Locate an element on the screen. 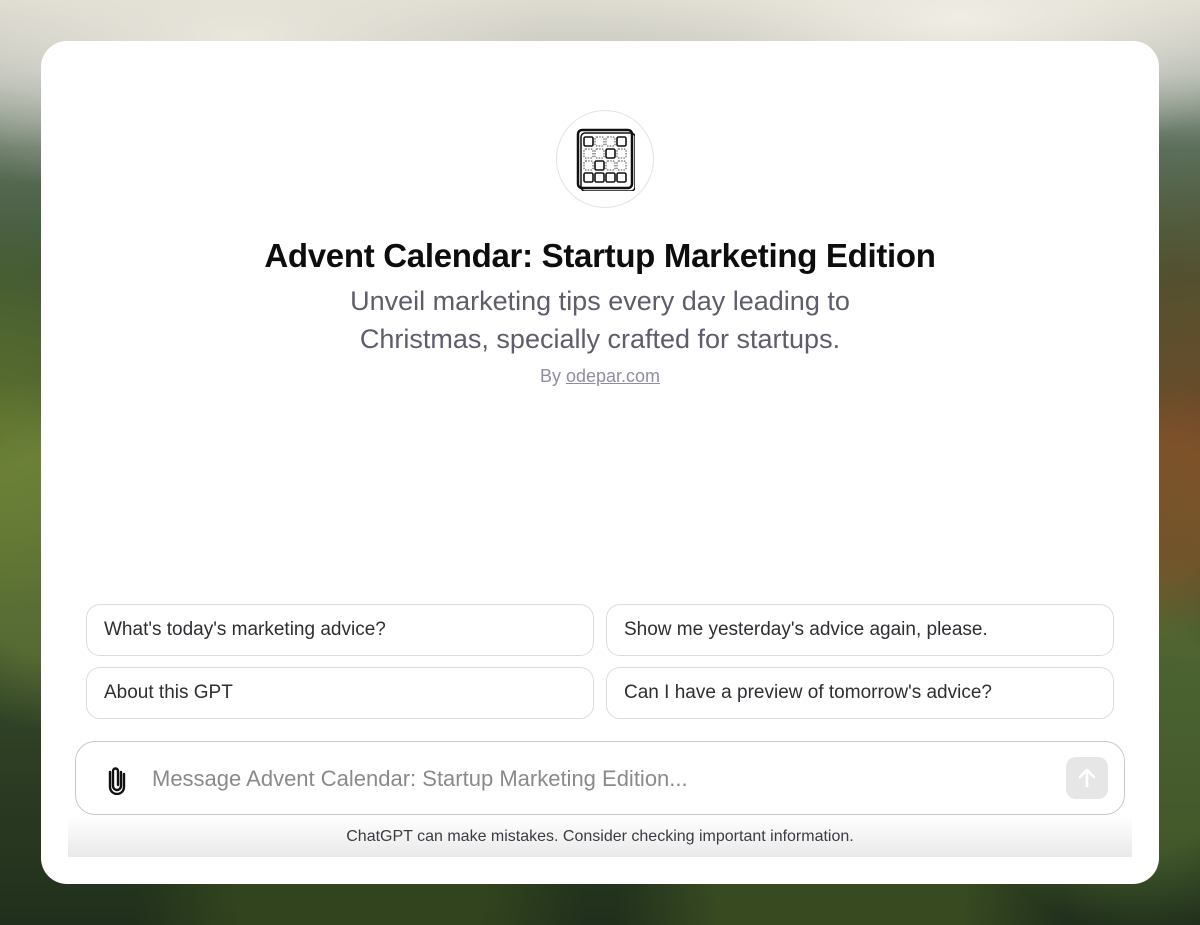  arrow-up-icon is located at coordinates (1087, 778).